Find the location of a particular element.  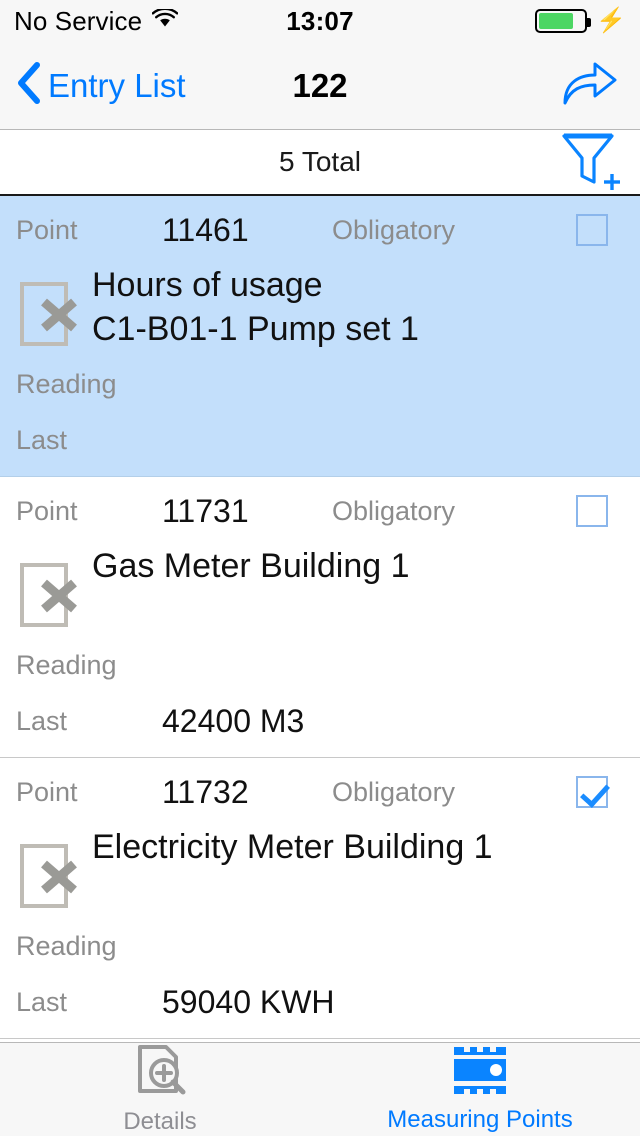

last-row: Last 59040 KWH is located at coordinates (320, 1002).